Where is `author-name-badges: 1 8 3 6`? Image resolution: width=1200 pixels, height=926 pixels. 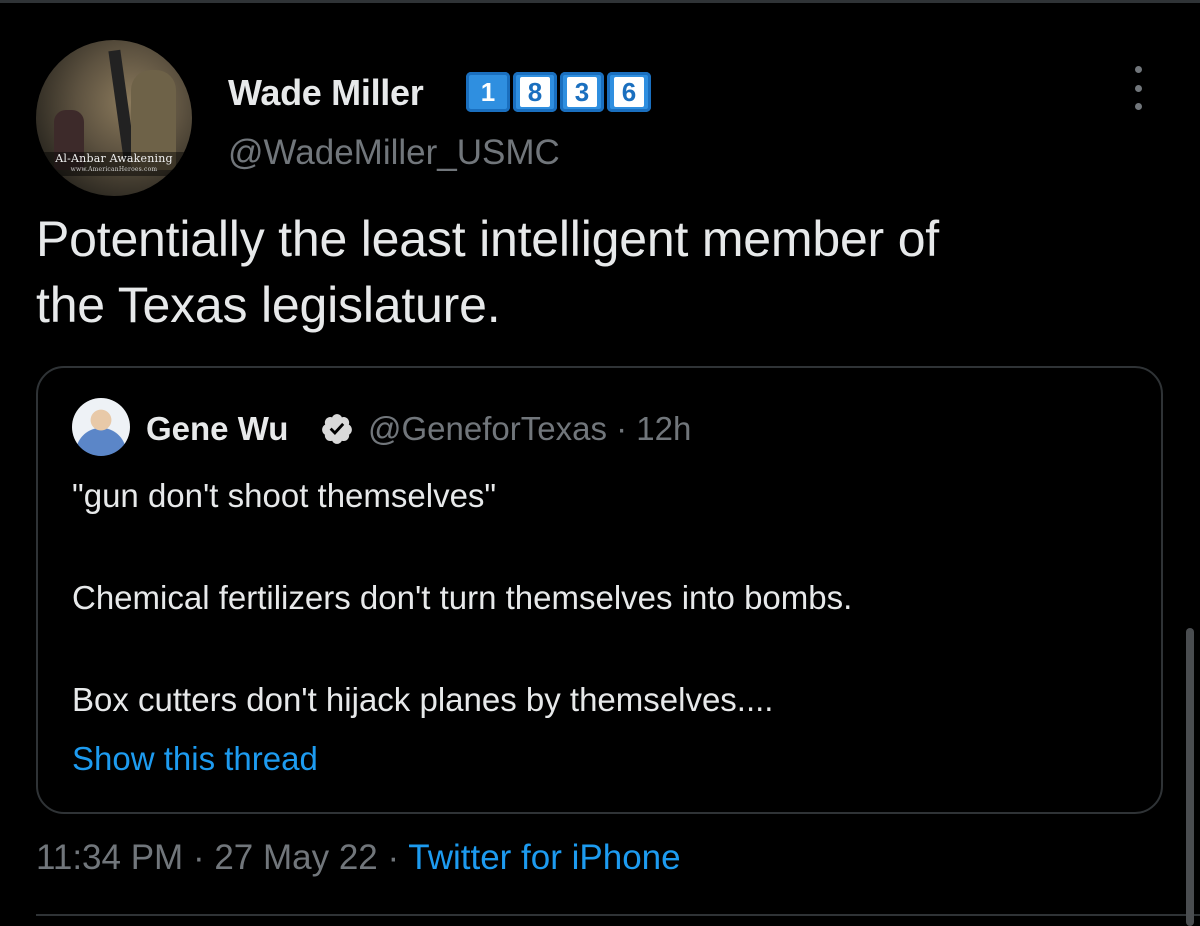
author-name-badges: 1 8 3 6 is located at coordinates (558, 92).